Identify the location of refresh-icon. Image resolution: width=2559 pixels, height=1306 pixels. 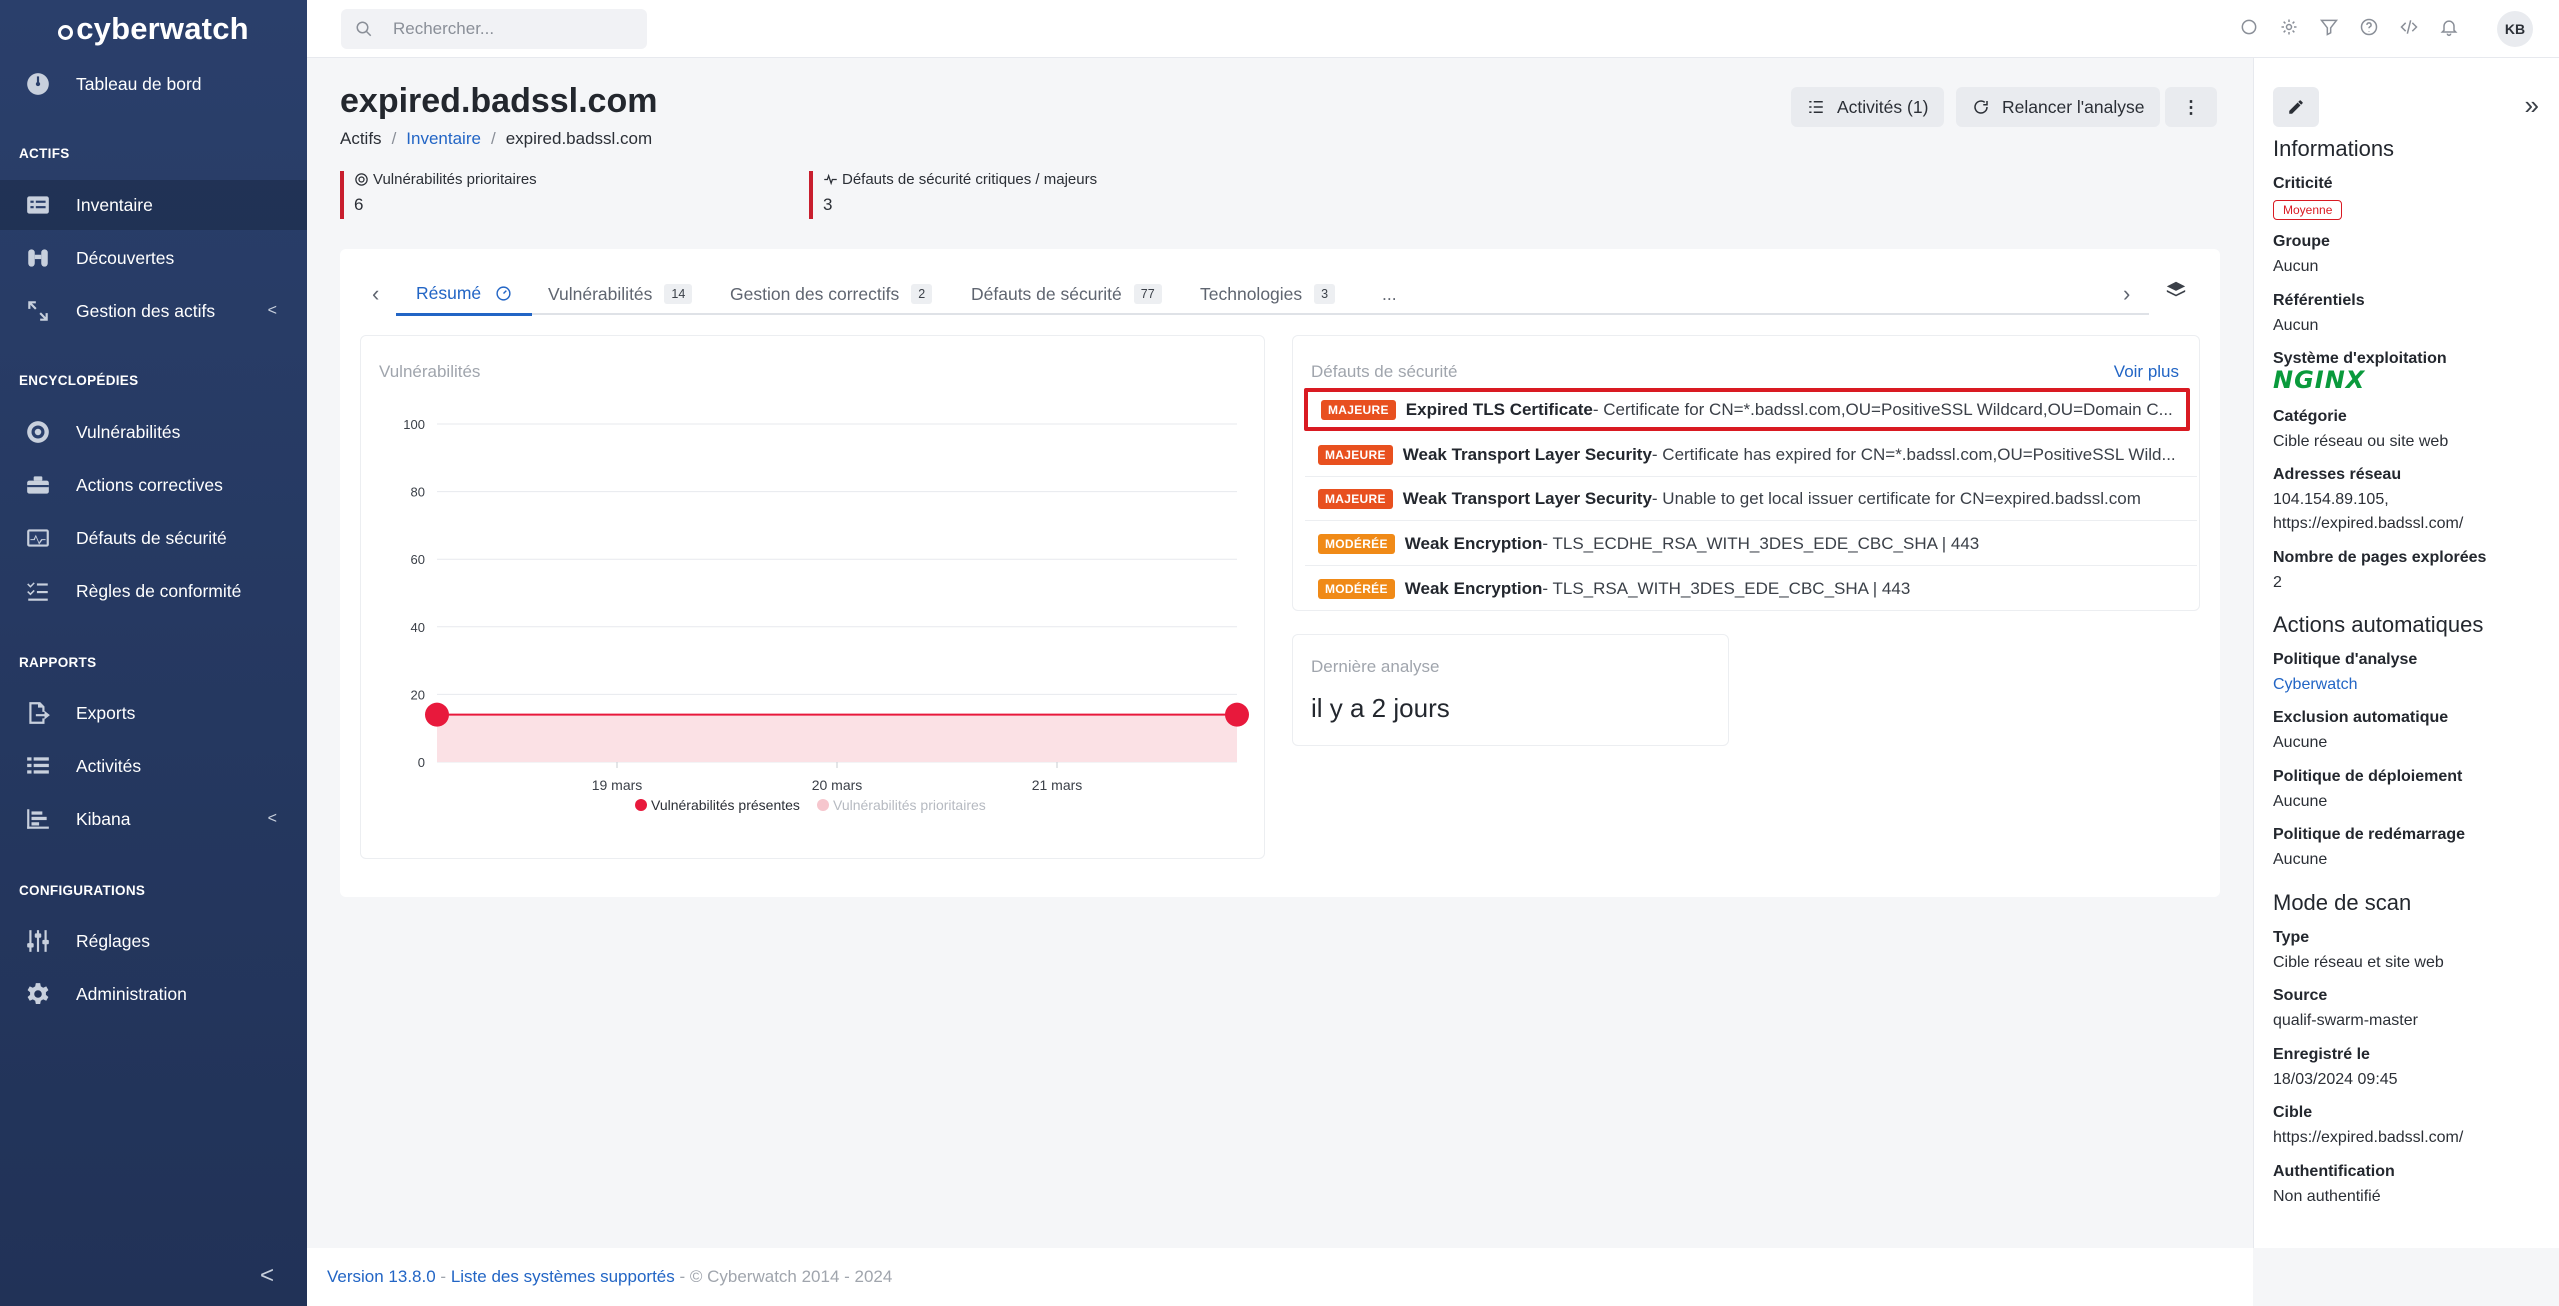
(1981, 107).